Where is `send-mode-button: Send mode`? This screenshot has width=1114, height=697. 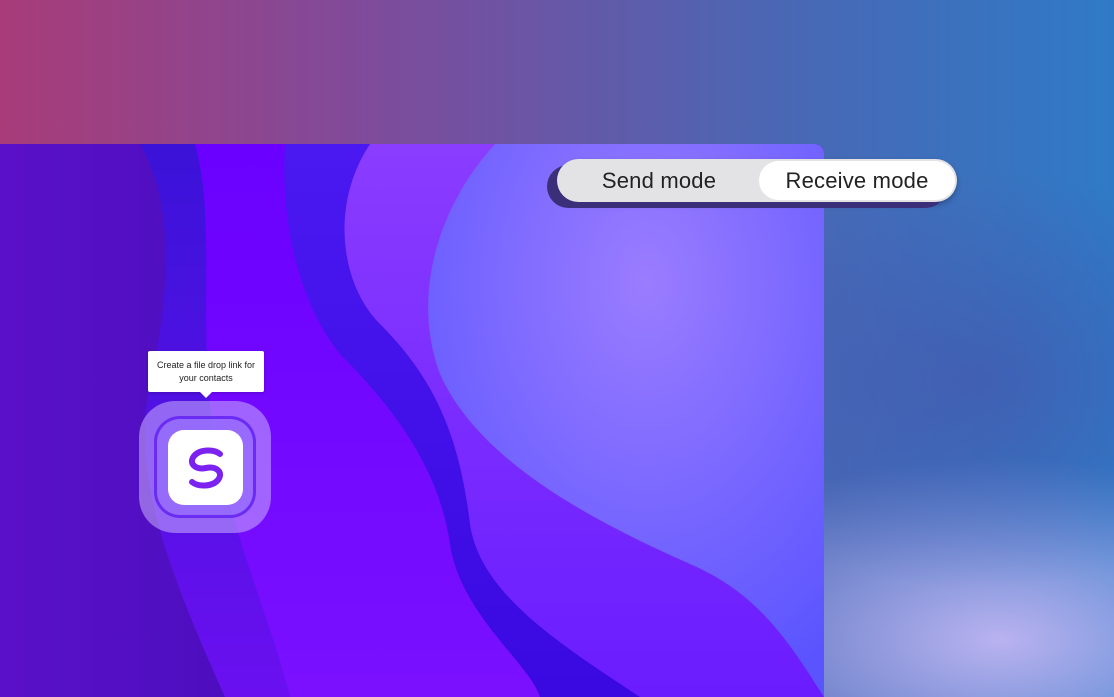 send-mode-button: Send mode is located at coordinates (659, 180).